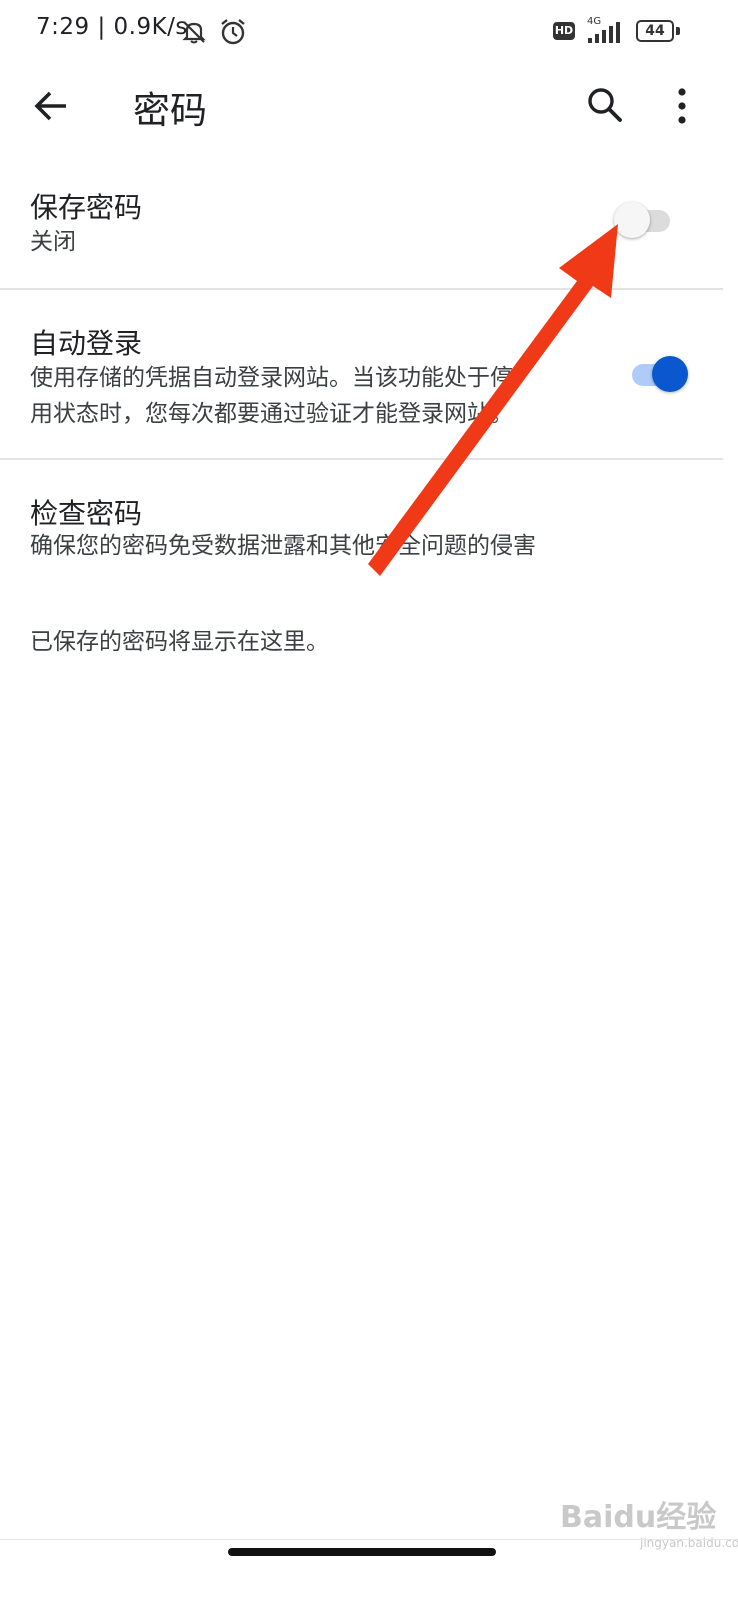  What do you see at coordinates (638, 1517) in the screenshot?
I see `watermark-logo: Baidu经验` at bounding box center [638, 1517].